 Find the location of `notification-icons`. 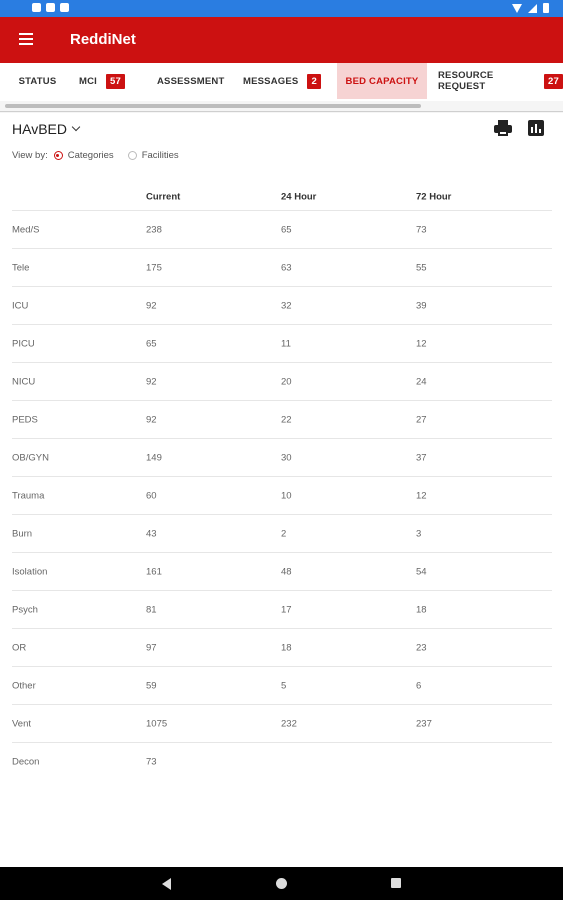

notification-icons is located at coordinates (50, 7).